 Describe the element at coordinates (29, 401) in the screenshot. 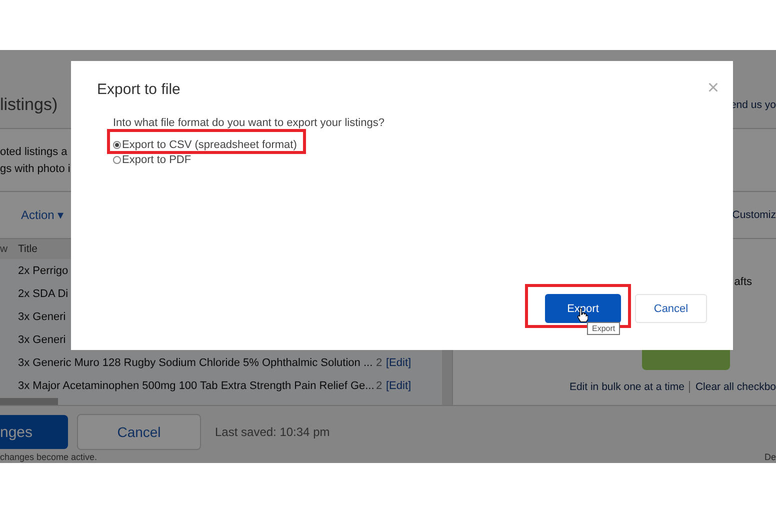

I see `scrollbar` at that location.